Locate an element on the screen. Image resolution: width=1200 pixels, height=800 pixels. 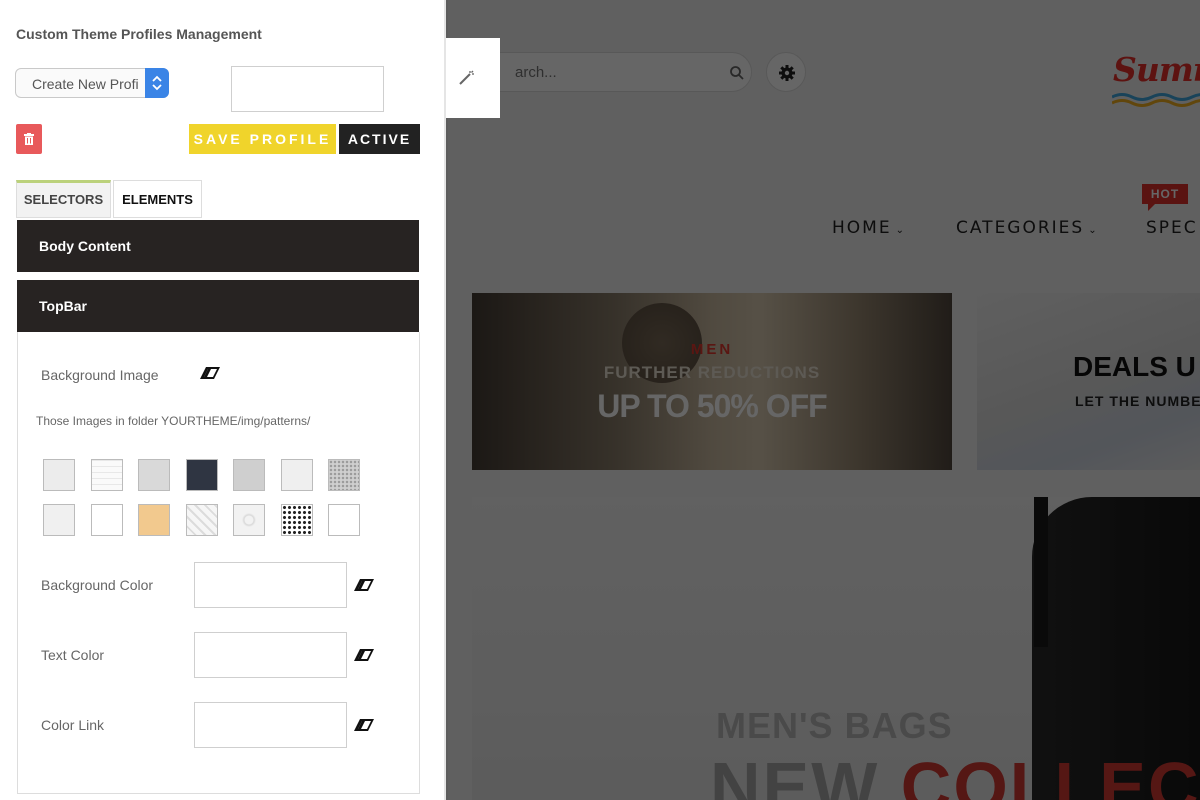
text-color-input is located at coordinates (270, 655).